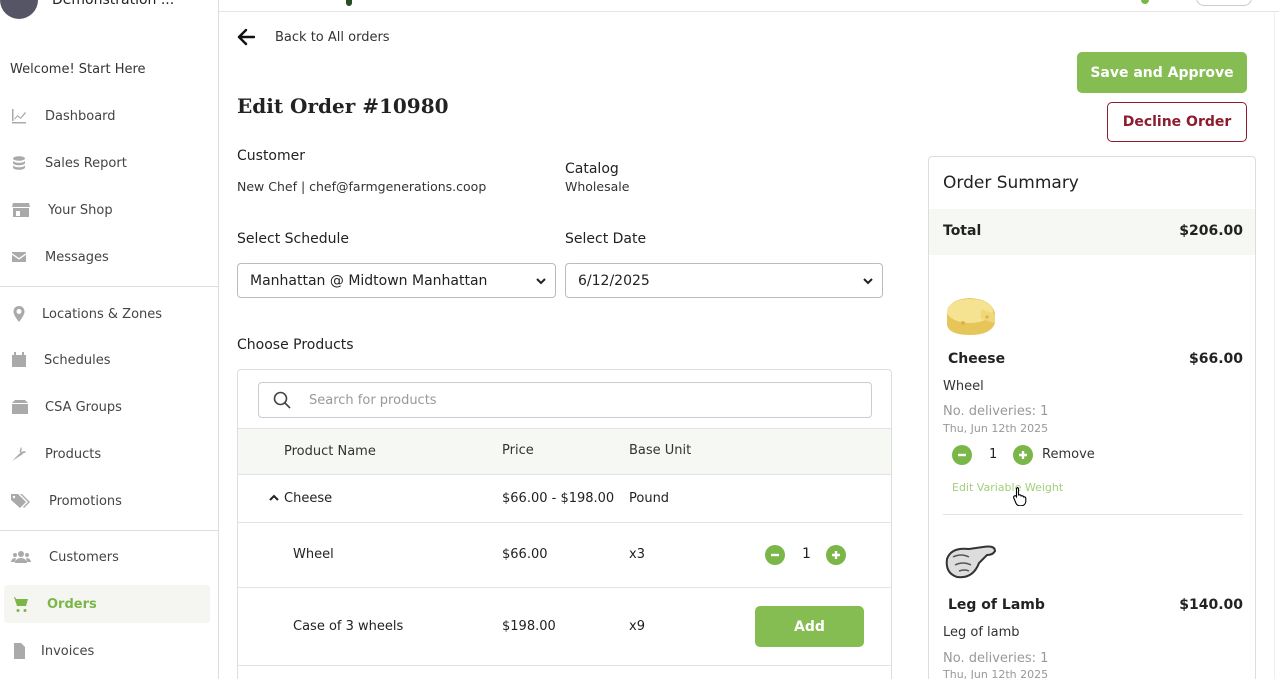 This screenshot has height=679, width=1279. Describe the element at coordinates (343, 106) in the screenshot. I see `page-title: Edit Order #10980` at that location.